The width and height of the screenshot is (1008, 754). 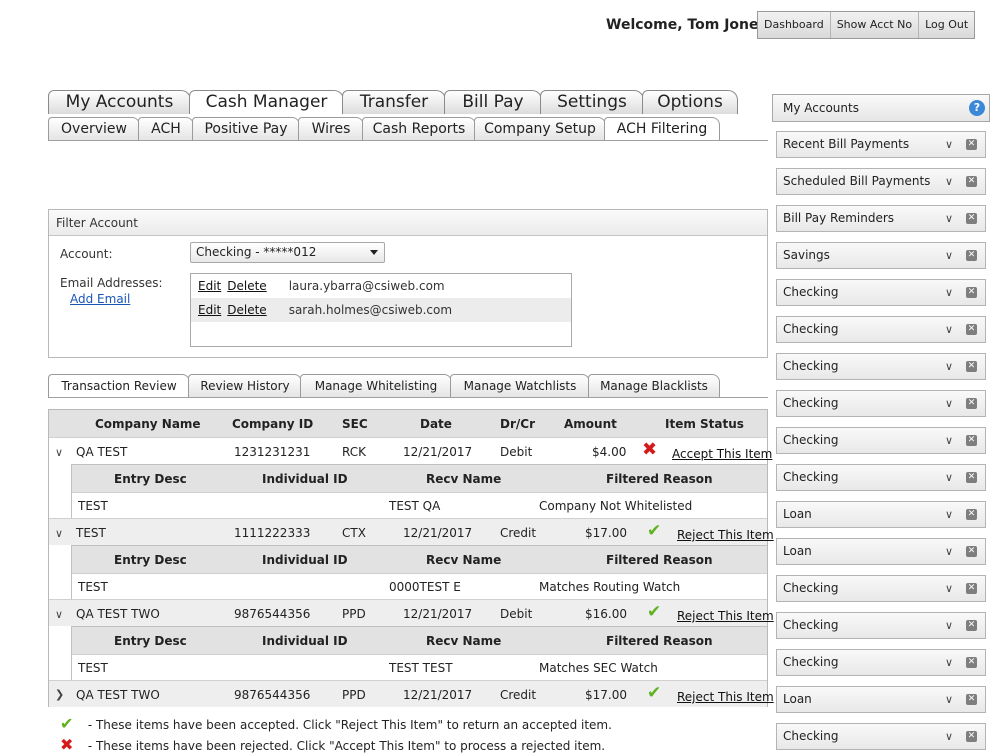 I want to click on tab-review-history: Review History, so click(x=245, y=386).